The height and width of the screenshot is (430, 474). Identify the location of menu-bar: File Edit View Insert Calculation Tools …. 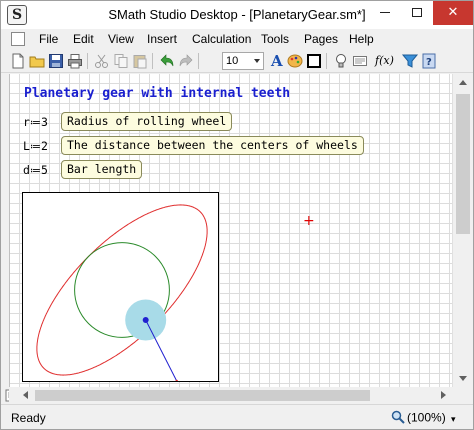
(237, 39).